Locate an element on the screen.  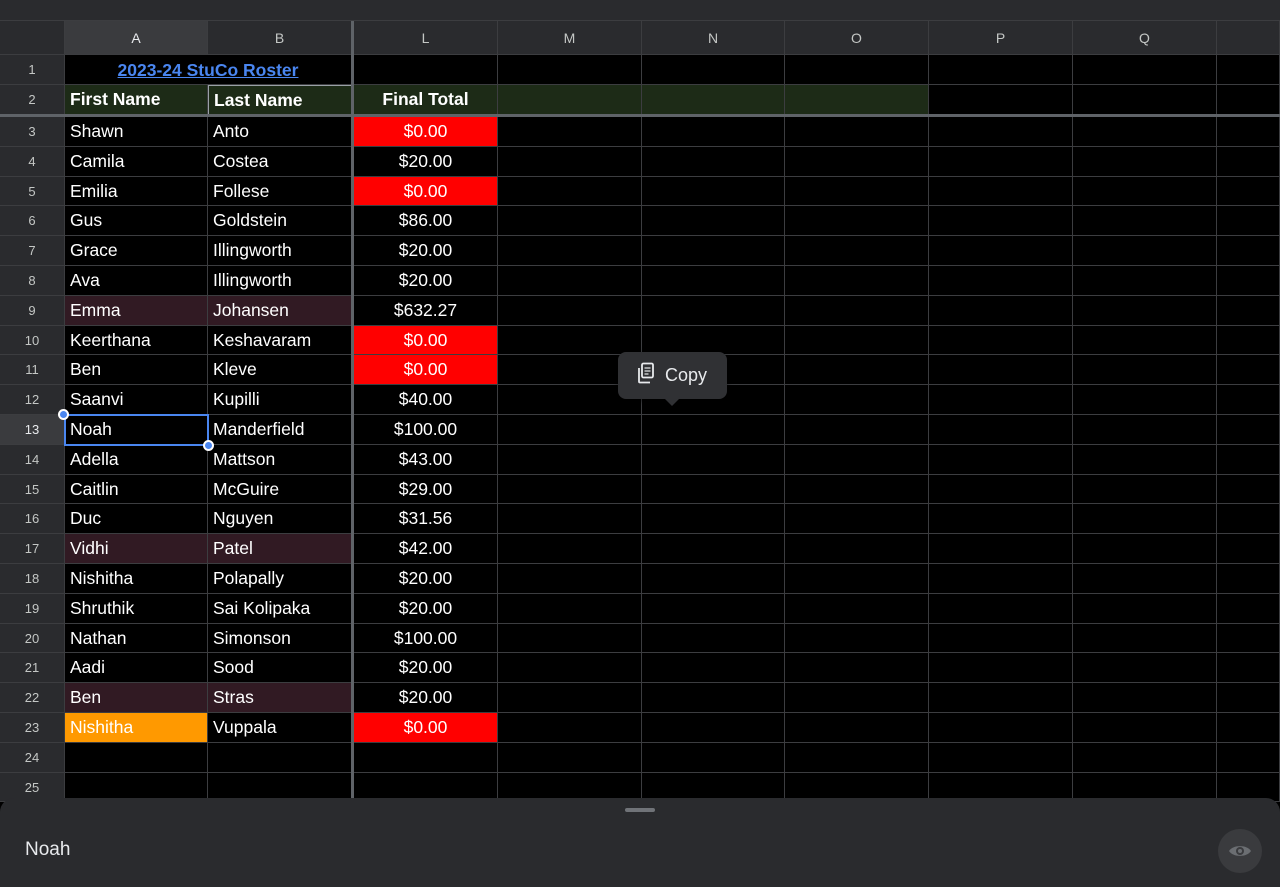
cell-last-name: Manderfield is located at coordinates (280, 430).